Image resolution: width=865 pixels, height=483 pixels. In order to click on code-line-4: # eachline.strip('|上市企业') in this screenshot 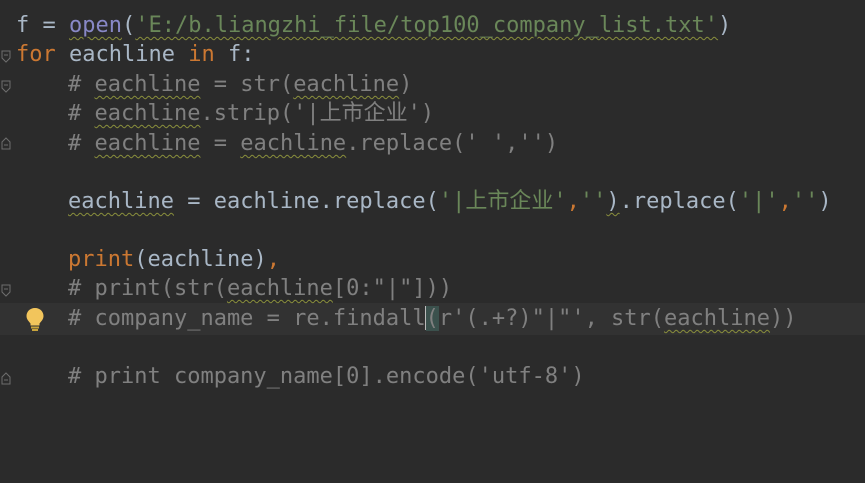, I will do `click(251, 113)`.